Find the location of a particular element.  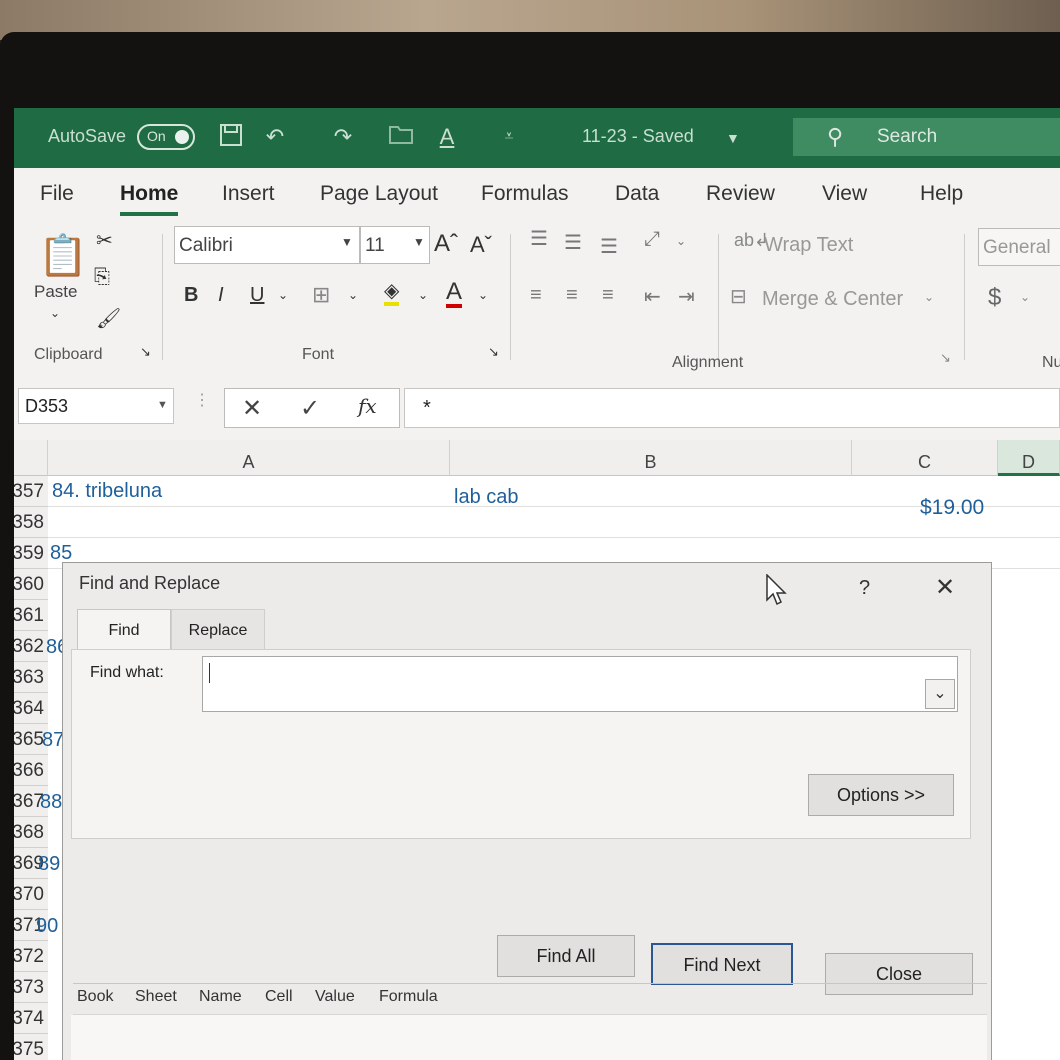

cell-a365: 87 is located at coordinates (53, 740).